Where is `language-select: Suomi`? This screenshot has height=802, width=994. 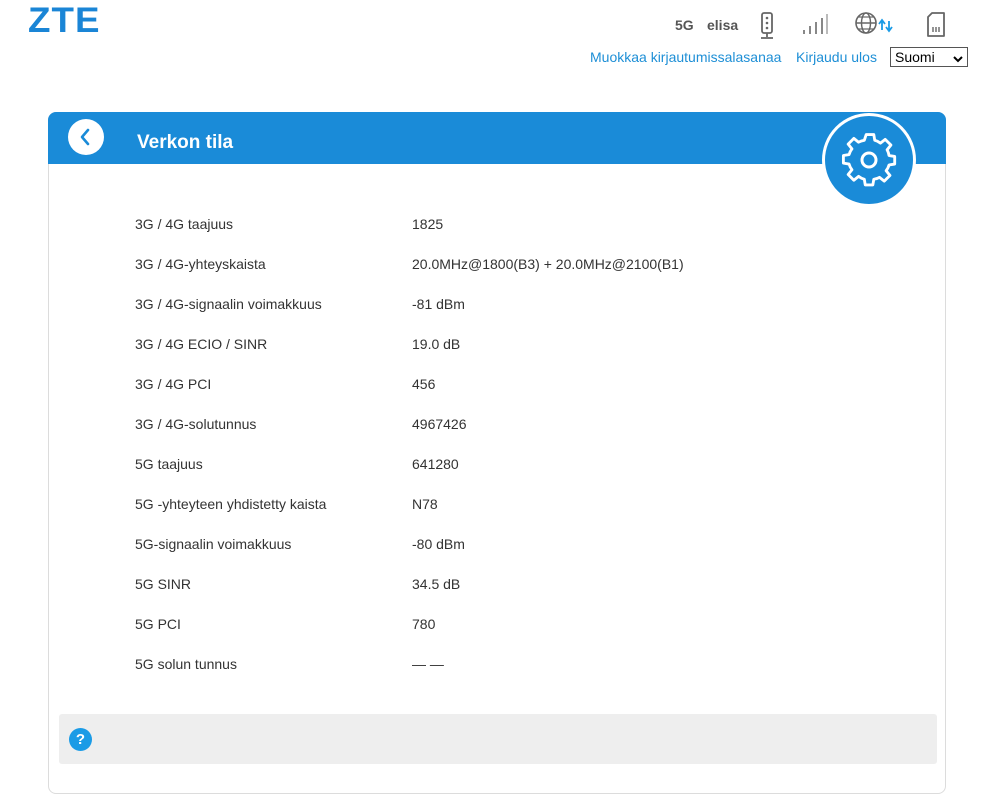
language-select: Suomi is located at coordinates (929, 57).